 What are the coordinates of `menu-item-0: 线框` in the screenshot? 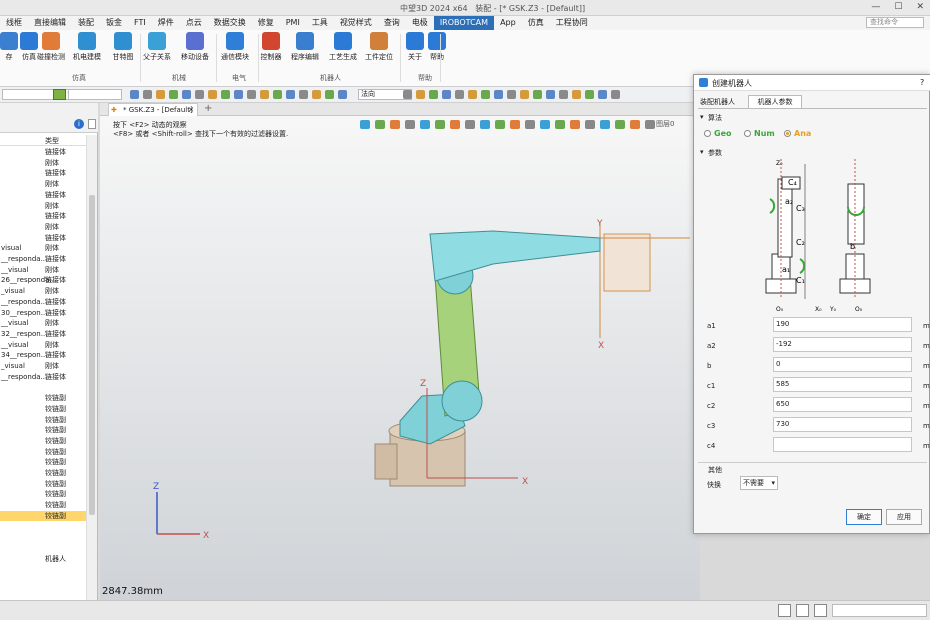 It's located at (14, 23).